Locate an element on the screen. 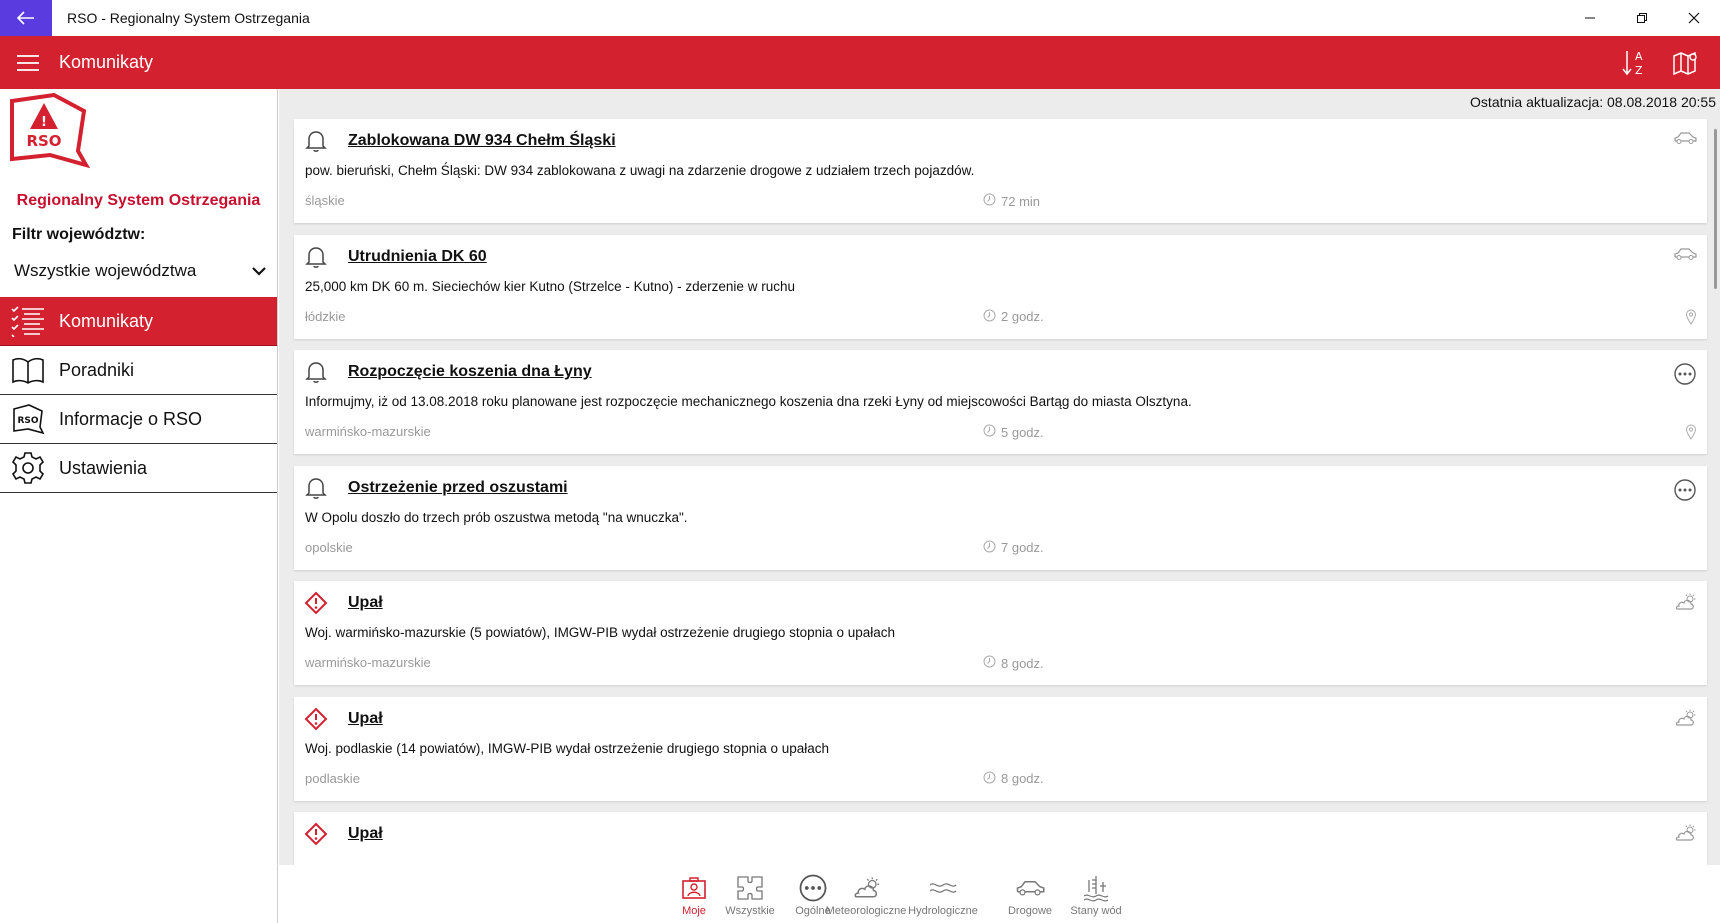  warning-icon is located at coordinates (316, 834).